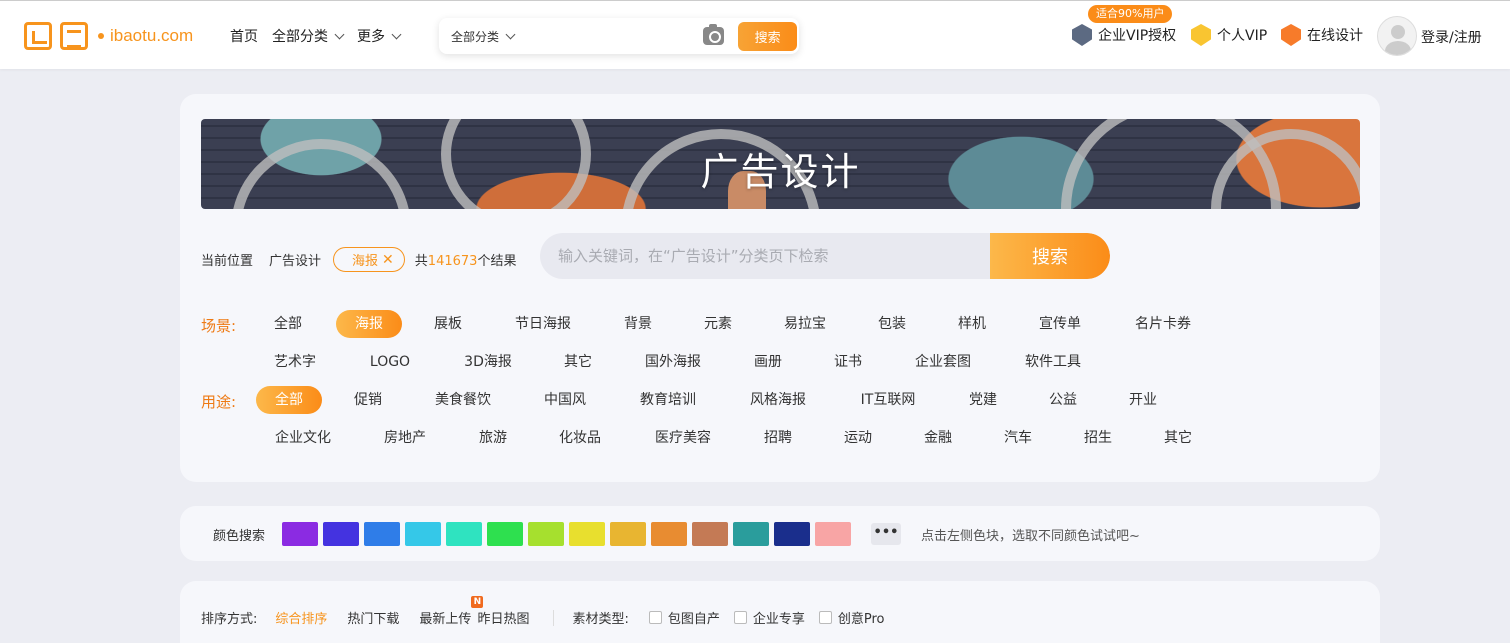  Describe the element at coordinates (1018, 438) in the screenshot. I see `filter-usage-item: 汽车` at that location.